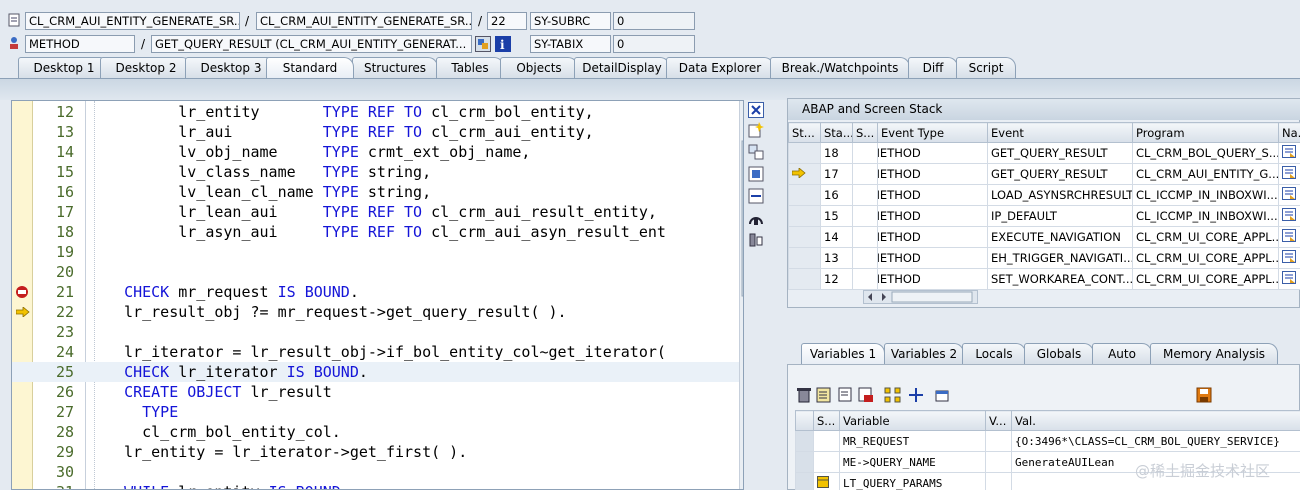 The height and width of the screenshot is (490, 1300). What do you see at coordinates (23, 293) in the screenshot?
I see `breakpoint-icon` at bounding box center [23, 293].